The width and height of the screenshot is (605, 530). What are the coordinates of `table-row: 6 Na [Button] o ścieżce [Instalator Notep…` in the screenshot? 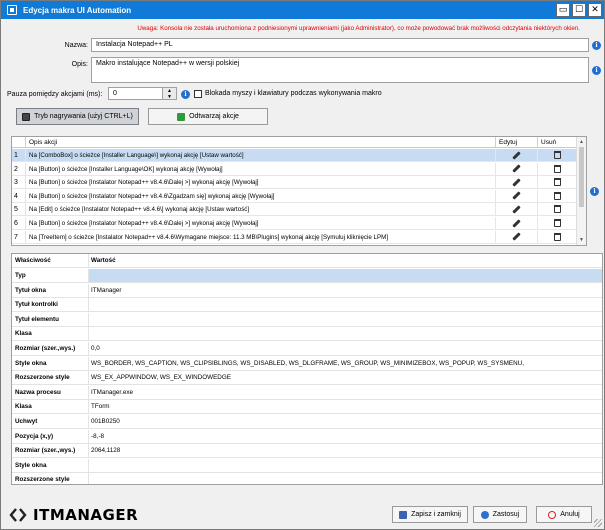 It's located at (294, 223).